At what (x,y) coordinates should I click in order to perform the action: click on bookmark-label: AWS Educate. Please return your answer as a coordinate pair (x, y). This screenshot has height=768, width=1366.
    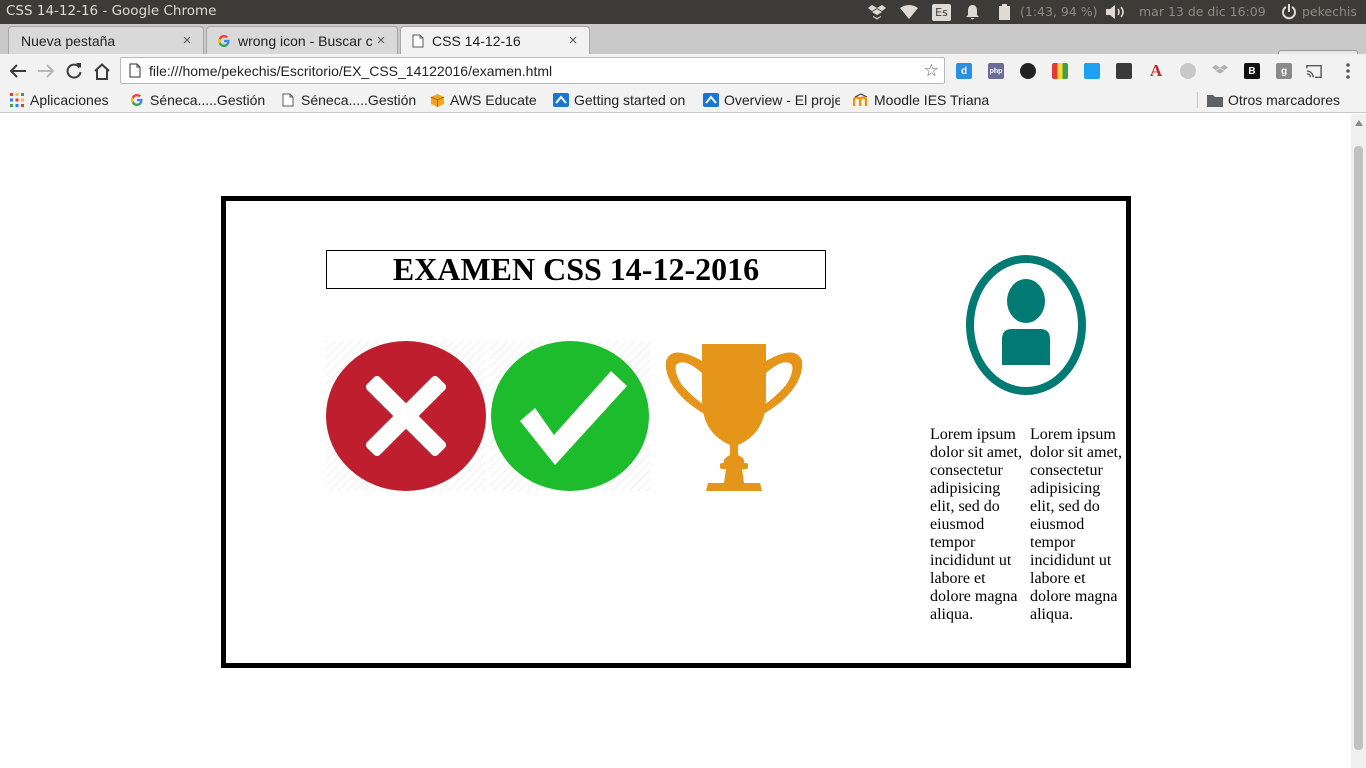
    Looking at the image, I should click on (493, 100).